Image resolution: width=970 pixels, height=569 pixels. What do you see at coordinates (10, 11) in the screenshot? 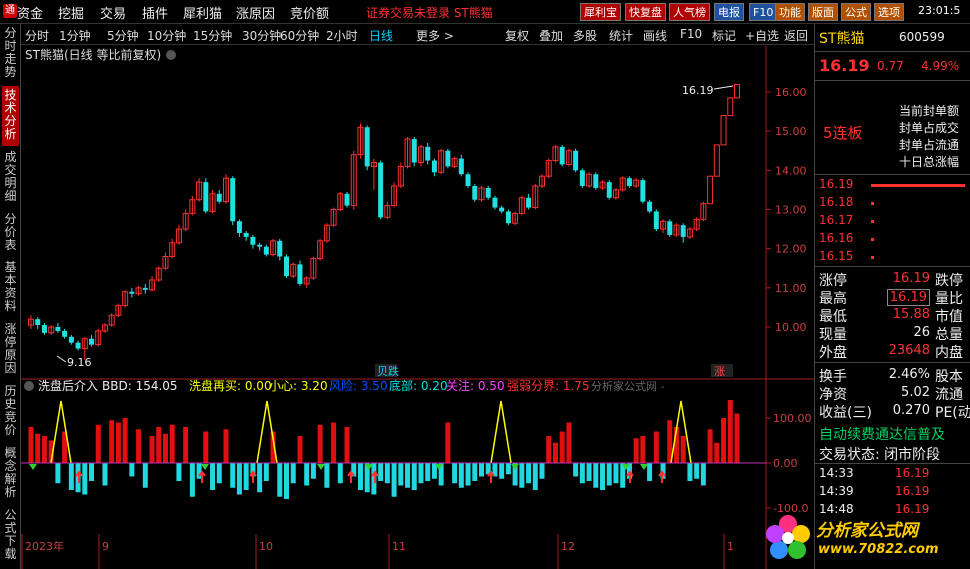
I see `app-logo-icon: 通` at bounding box center [10, 11].